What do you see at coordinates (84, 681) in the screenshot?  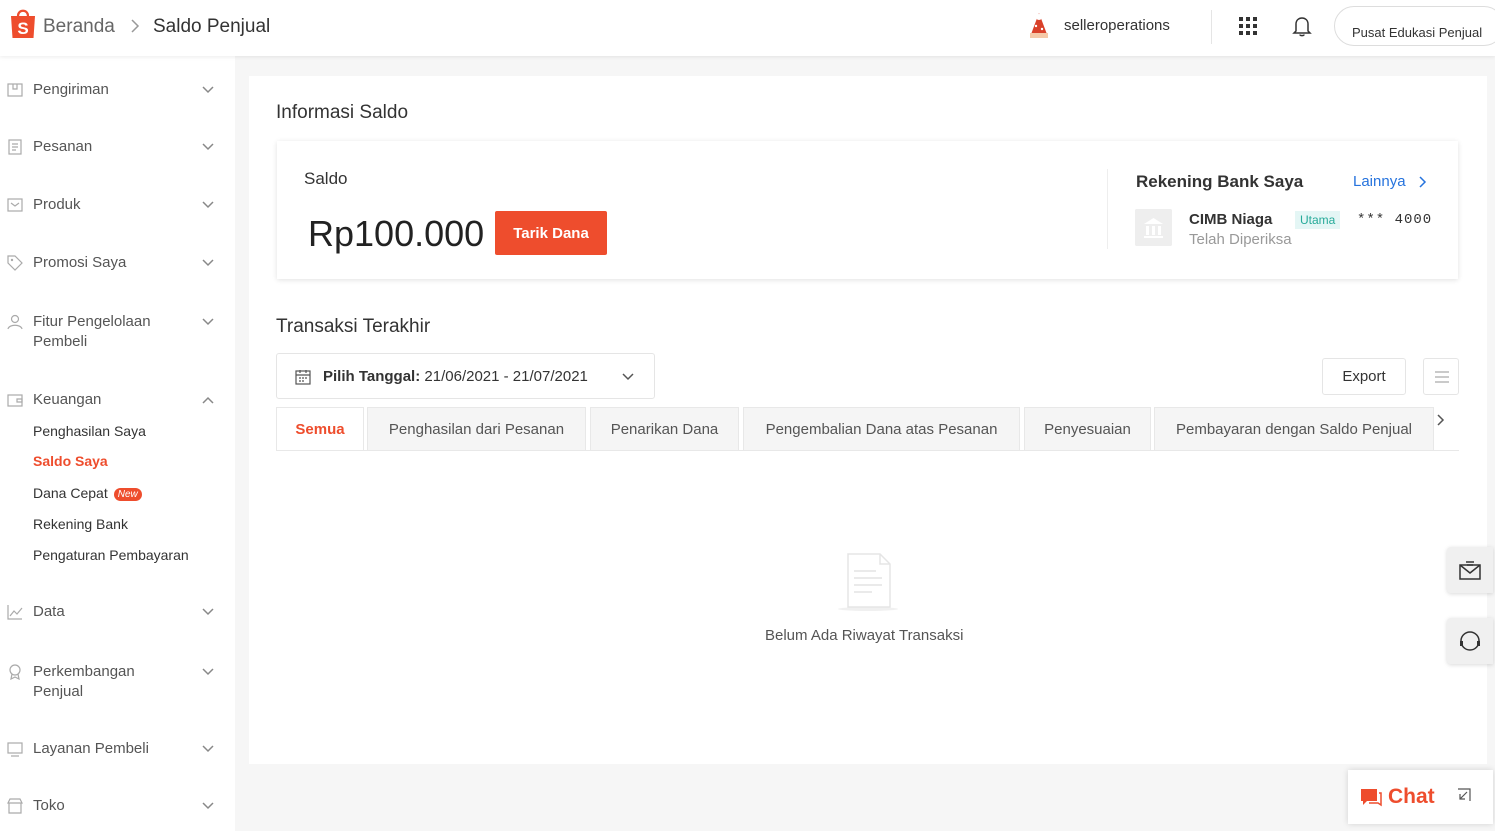 I see `sidebar-item-label: Perkembangan Penjual` at bounding box center [84, 681].